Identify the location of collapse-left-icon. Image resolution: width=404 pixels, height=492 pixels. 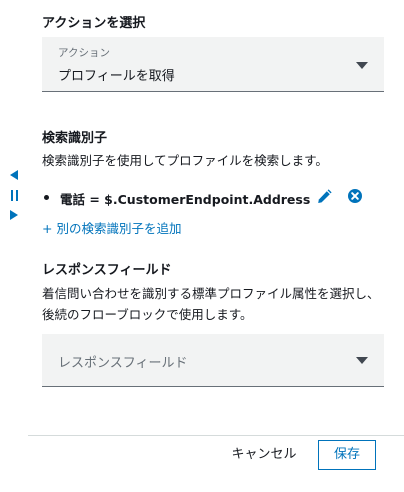
(14, 175).